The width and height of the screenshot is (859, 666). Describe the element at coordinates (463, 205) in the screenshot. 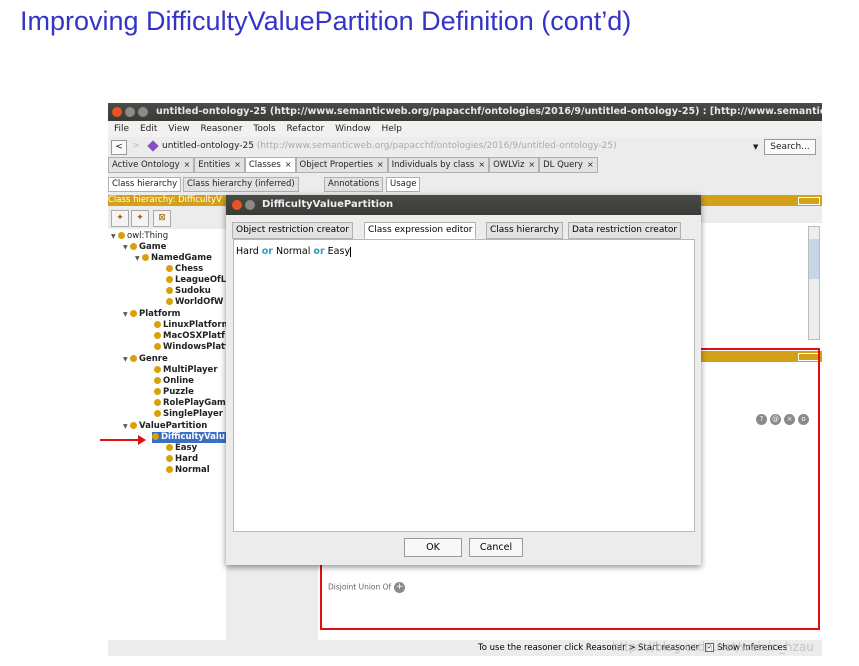

I see `dialog-titlebar: DifficultyValuePartition` at that location.